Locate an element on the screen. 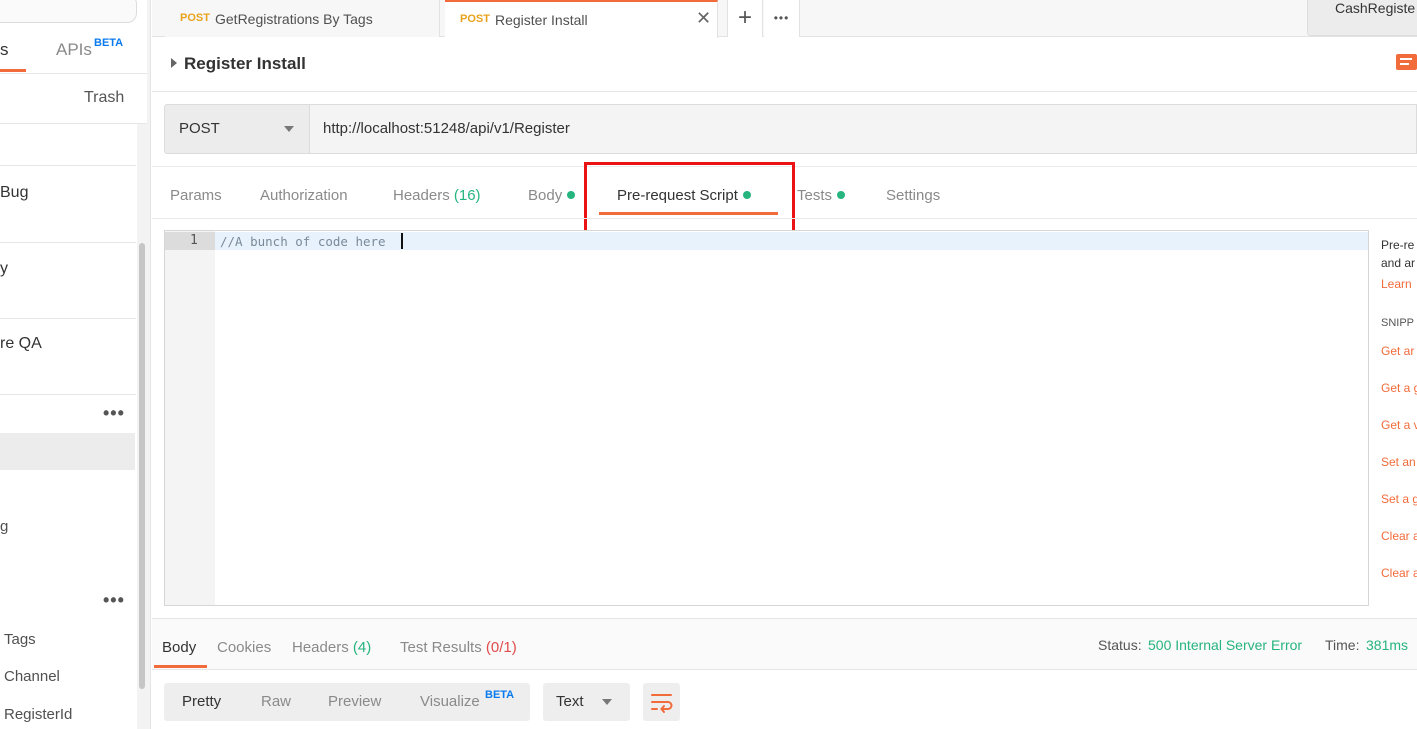 This screenshot has width=1417, height=729. visualize-beta-badge: BETA is located at coordinates (500, 695).